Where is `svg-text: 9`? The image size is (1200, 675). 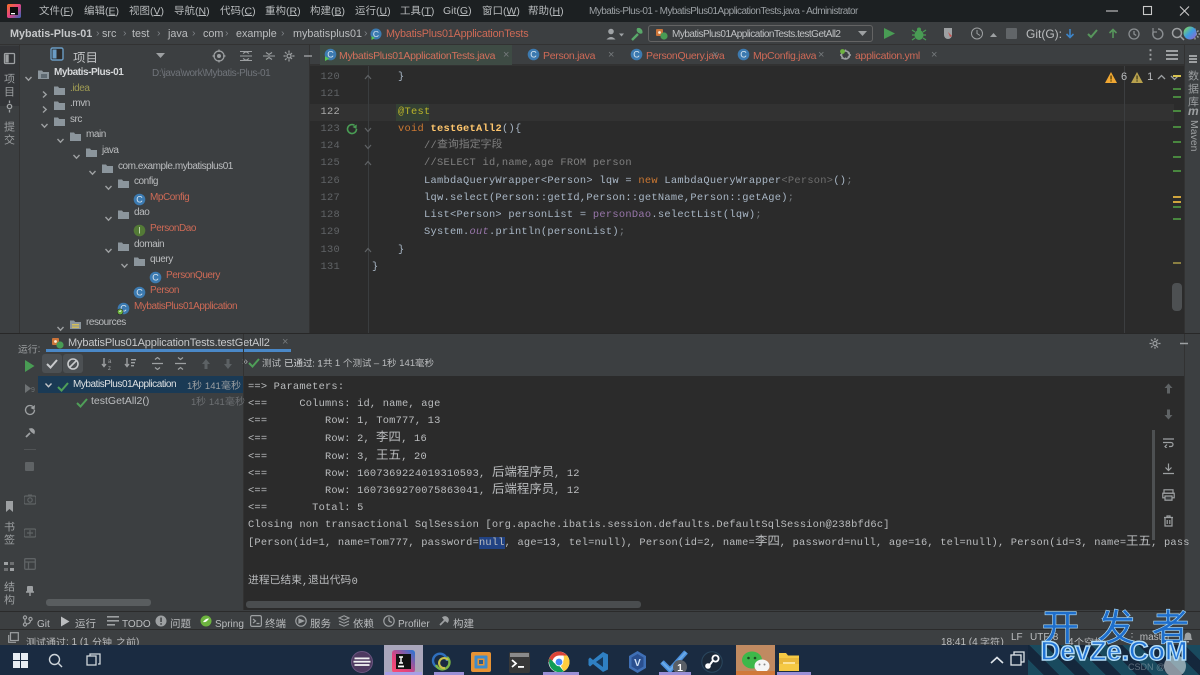 svg-text: 9 is located at coordinates (33, 390).